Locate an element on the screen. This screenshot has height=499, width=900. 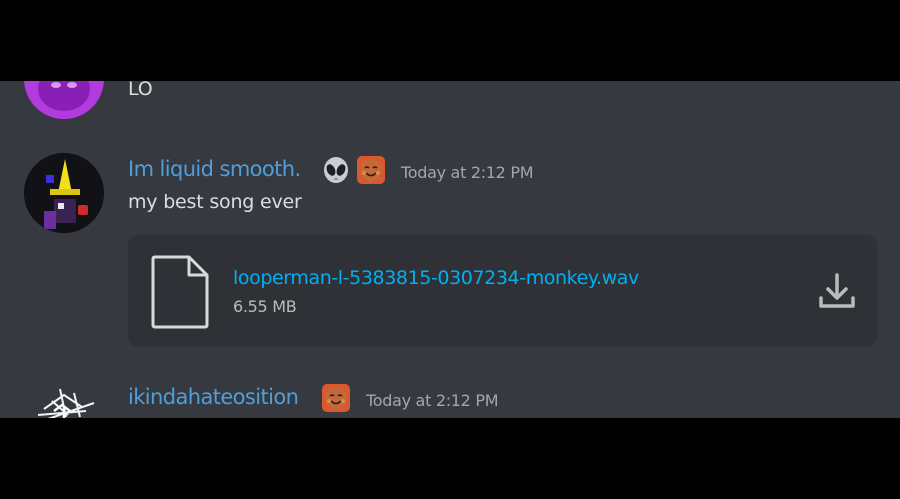
message-text: my best song ever is located at coordinates (215, 202).